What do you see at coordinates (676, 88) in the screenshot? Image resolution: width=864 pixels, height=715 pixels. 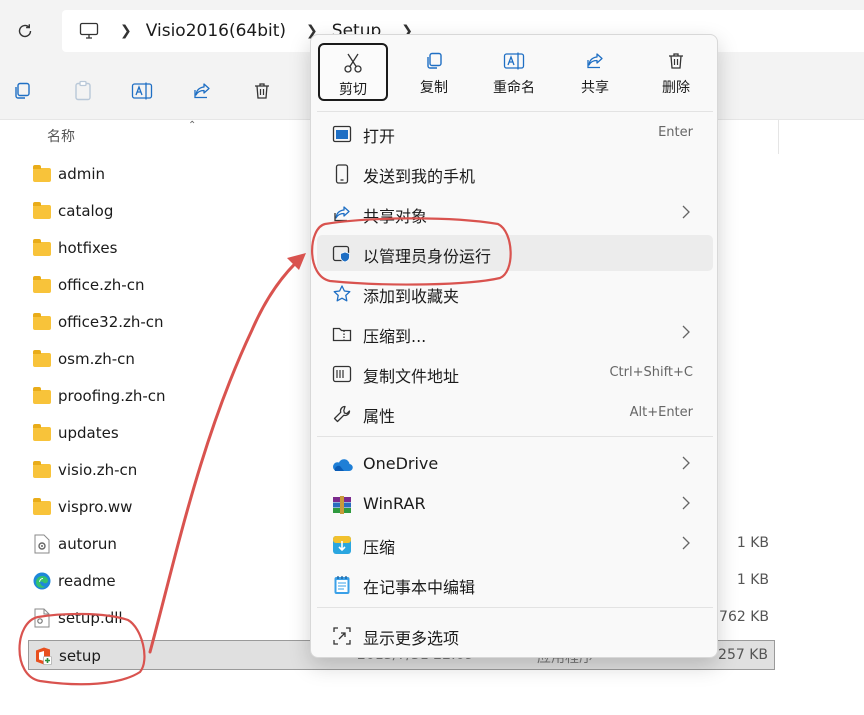 I see `delete-label: 删除` at bounding box center [676, 88].